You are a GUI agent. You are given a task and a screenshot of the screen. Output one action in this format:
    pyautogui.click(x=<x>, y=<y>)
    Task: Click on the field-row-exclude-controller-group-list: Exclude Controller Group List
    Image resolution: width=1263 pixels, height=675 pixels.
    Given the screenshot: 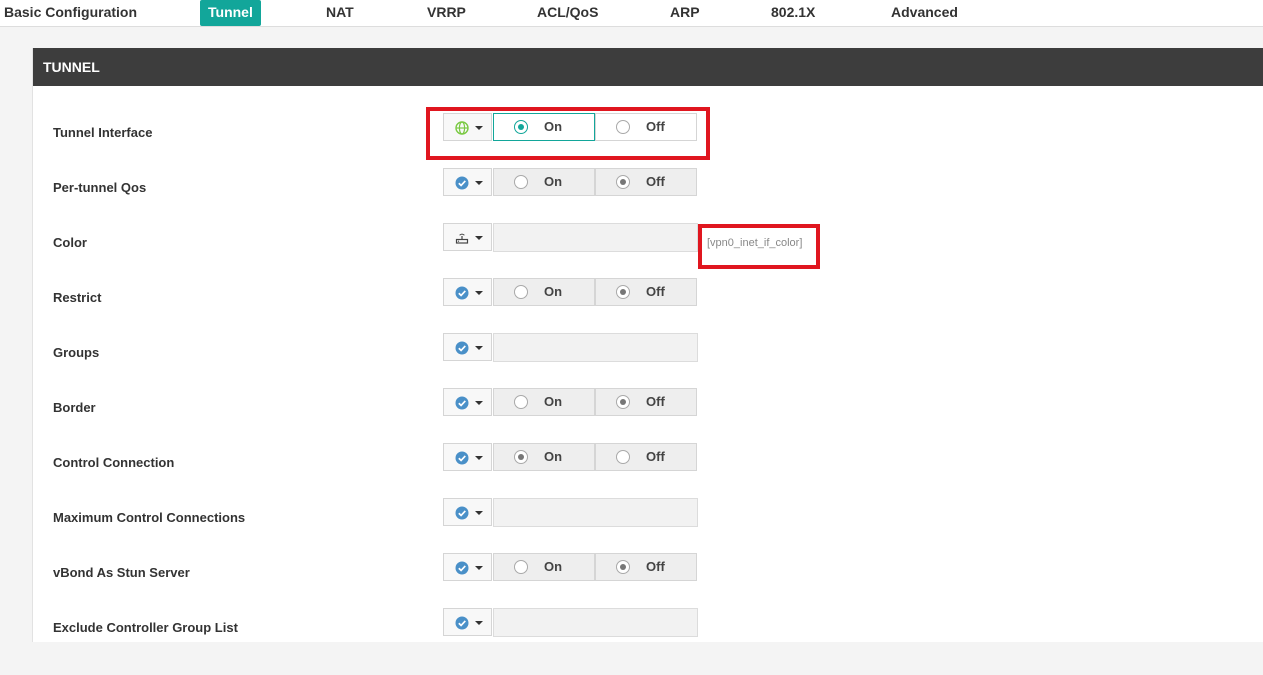 What is the action you would take?
    pyautogui.click(x=648, y=641)
    